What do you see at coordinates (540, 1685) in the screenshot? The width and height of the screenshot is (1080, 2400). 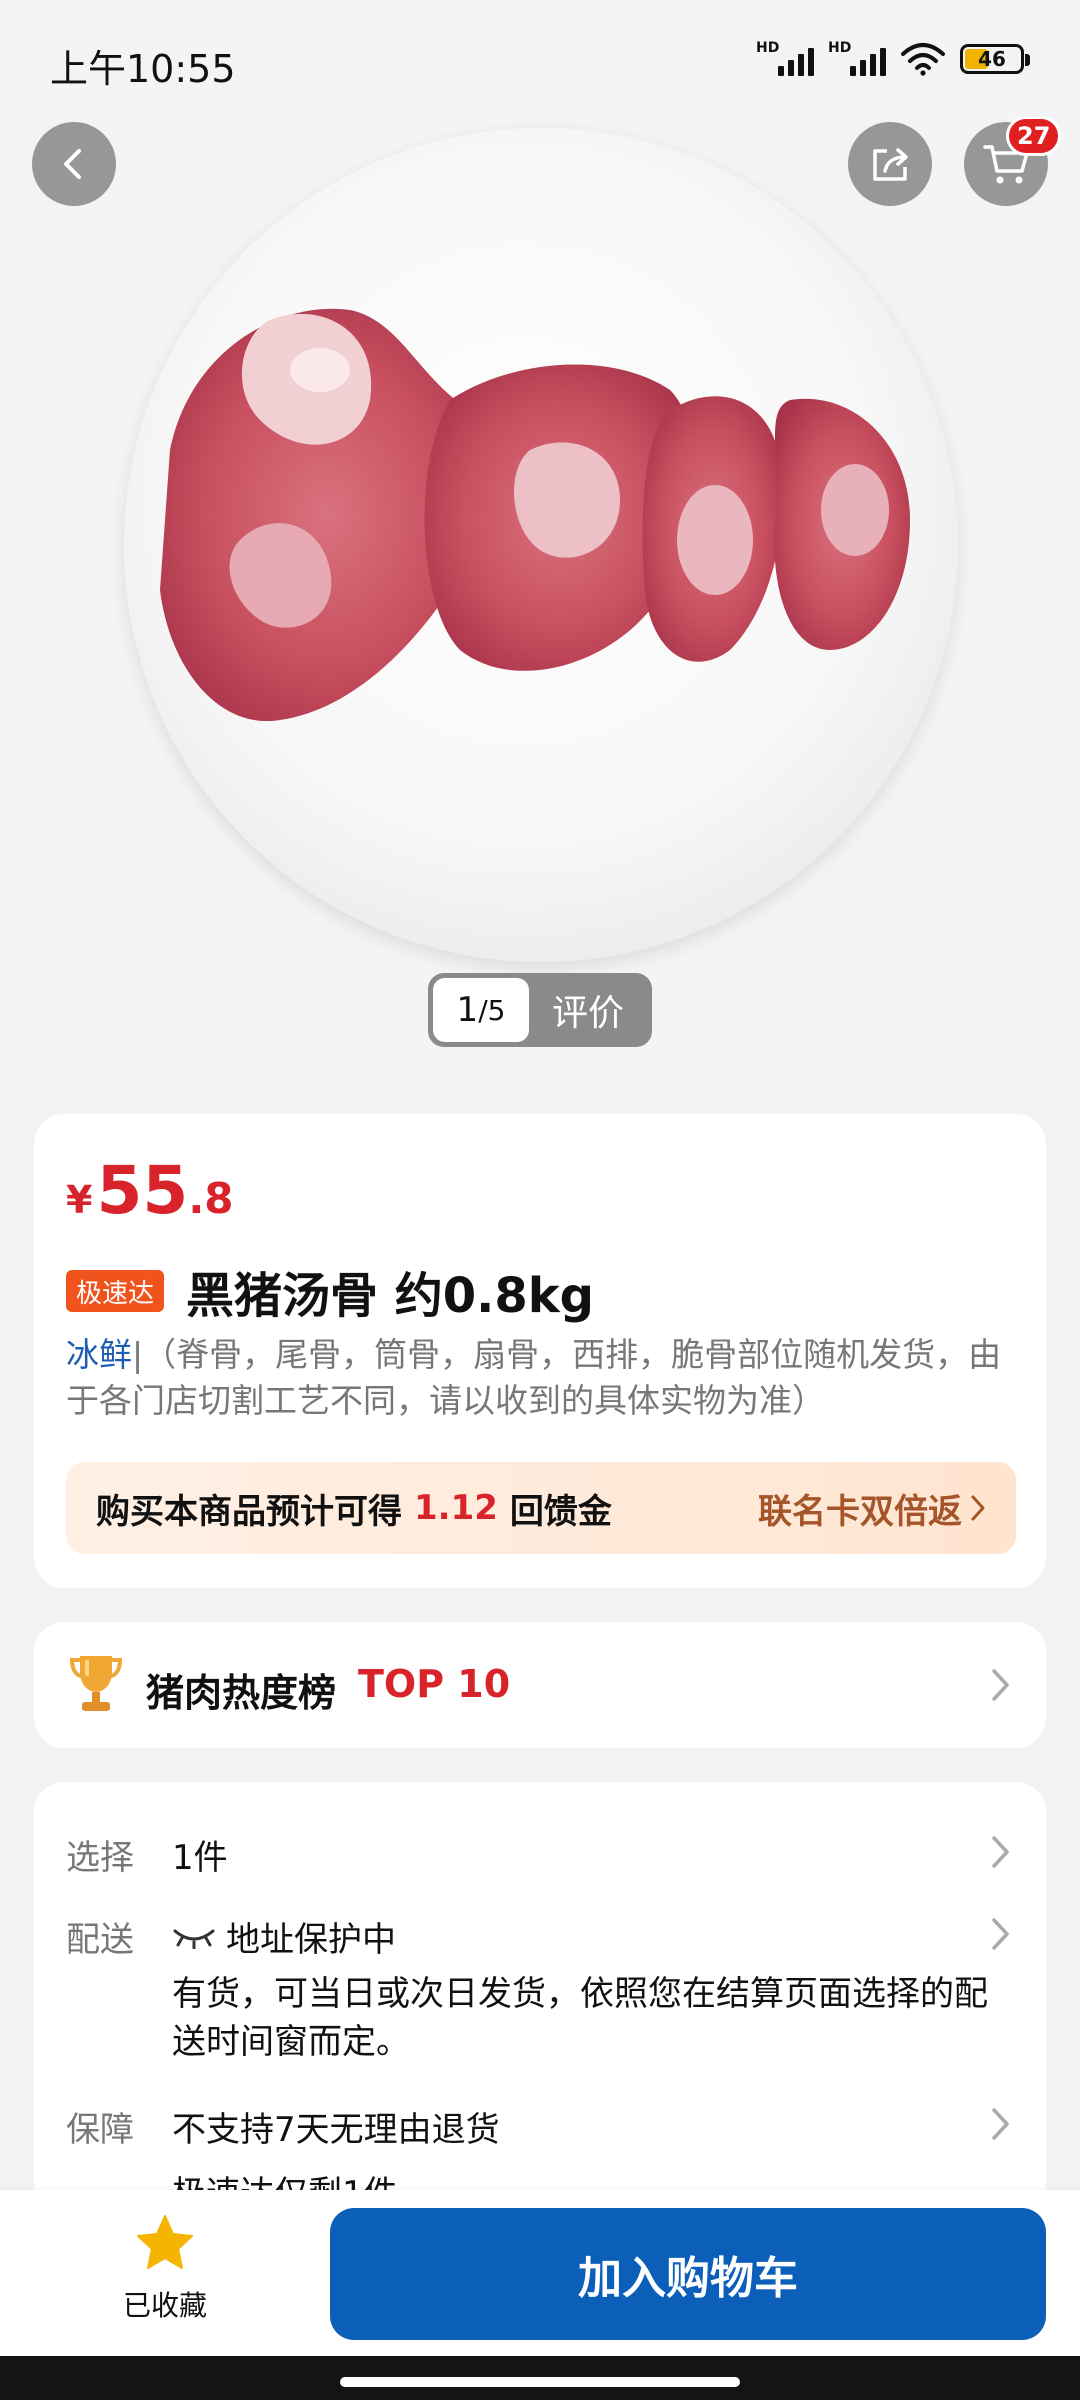 I see `ranking-row: 猪肉热度榜 TOP 10` at bounding box center [540, 1685].